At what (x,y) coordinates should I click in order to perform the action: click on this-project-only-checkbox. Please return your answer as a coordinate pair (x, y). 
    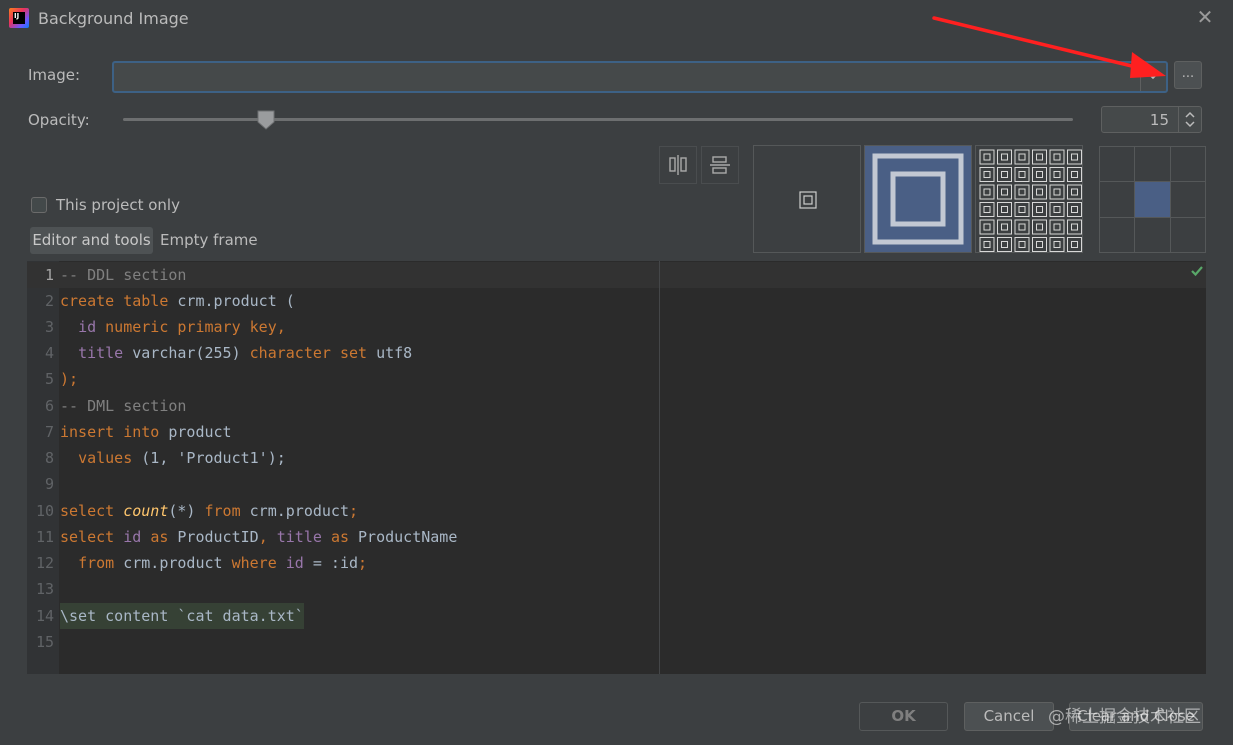
    Looking at the image, I should click on (39, 205).